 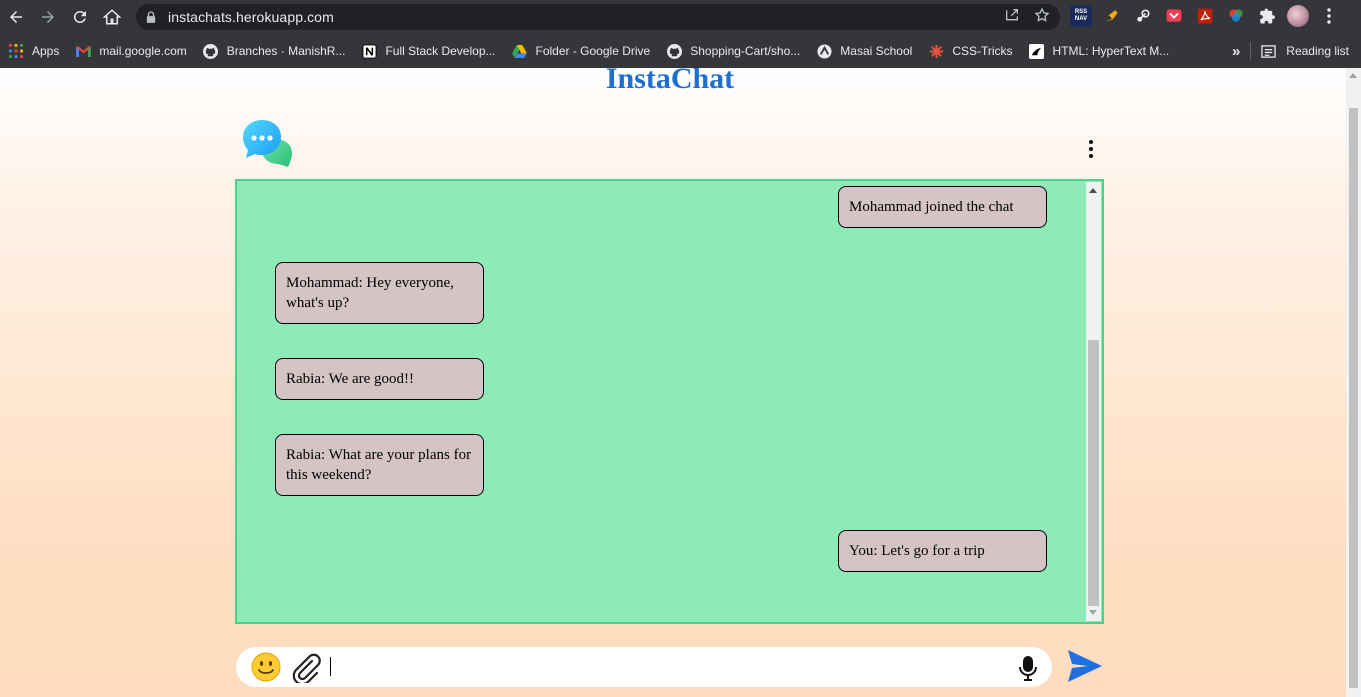 What do you see at coordinates (143, 51) in the screenshot?
I see `bookmark-label: mail.google.com` at bounding box center [143, 51].